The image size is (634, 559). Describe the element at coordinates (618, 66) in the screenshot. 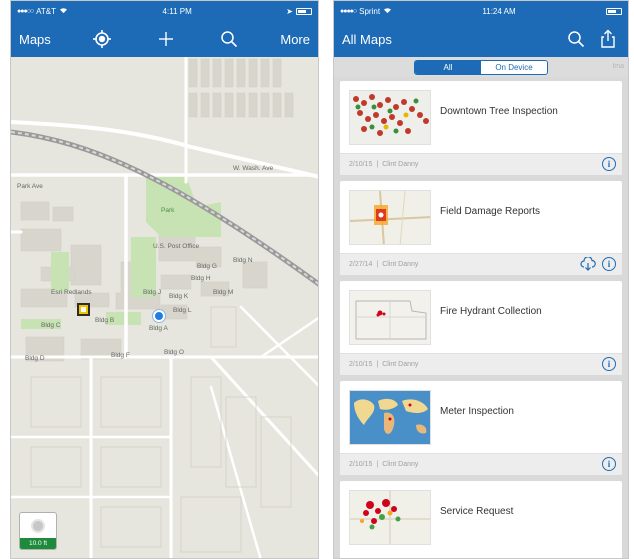

I see `filter-overflow-label: Ima` at that location.